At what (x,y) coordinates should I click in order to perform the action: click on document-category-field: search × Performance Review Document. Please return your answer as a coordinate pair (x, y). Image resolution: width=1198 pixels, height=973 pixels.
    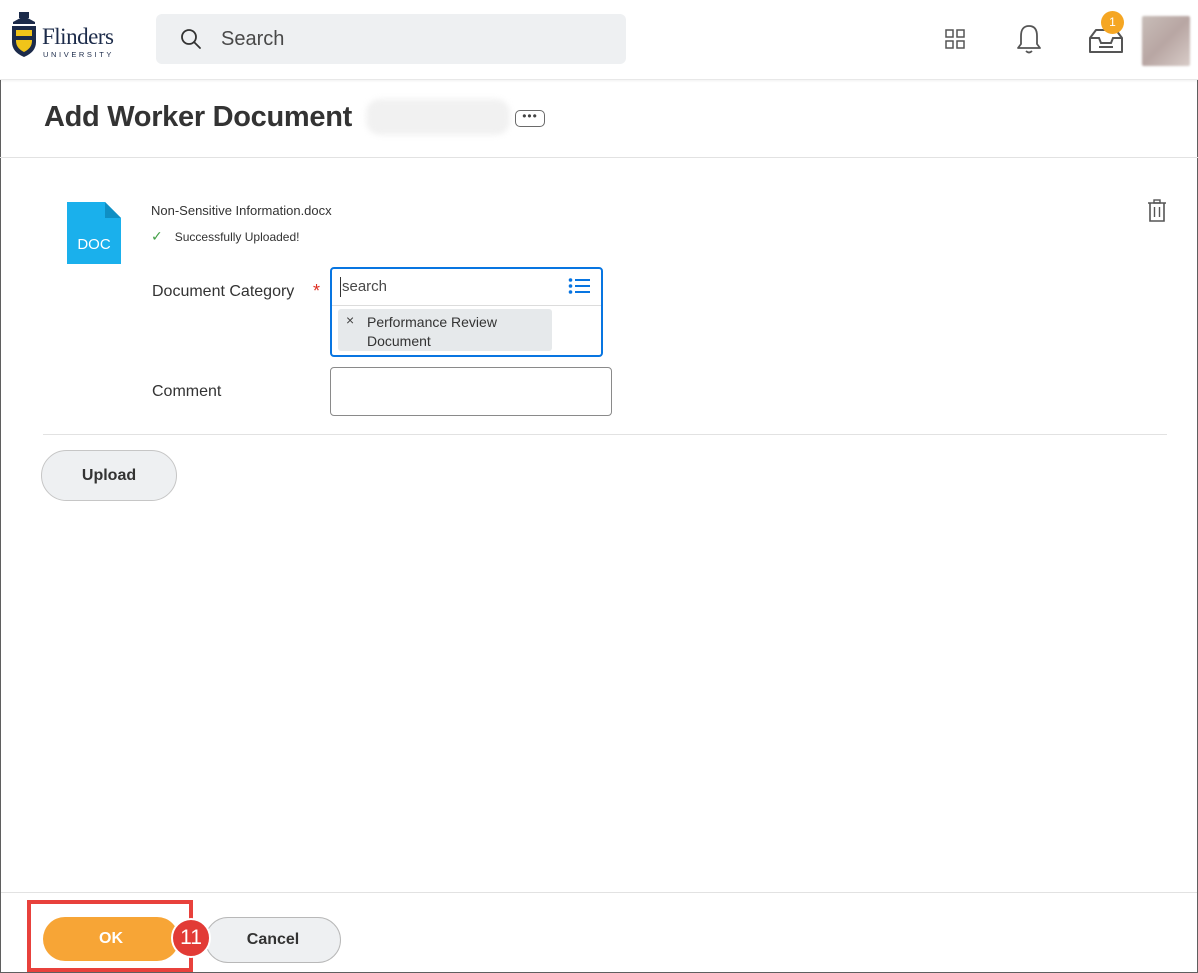
    Looking at the image, I should click on (466, 312).